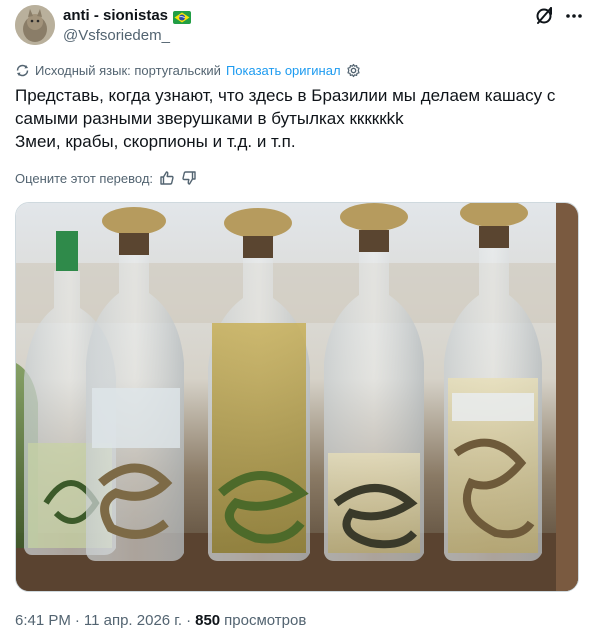  Describe the element at coordinates (353, 70) in the screenshot. I see `gear-icon` at that location.